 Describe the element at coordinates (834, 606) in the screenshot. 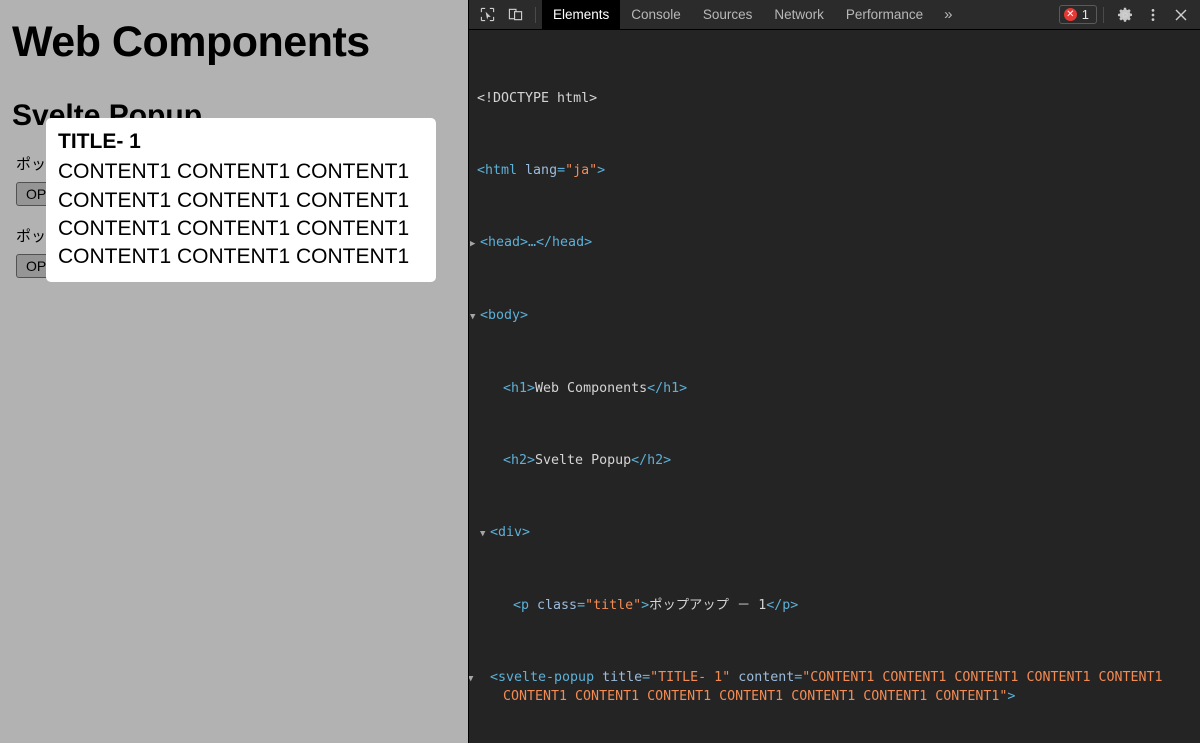

I see `dom-p-title-1: <p class="title">ポップアップ － 1</p>` at that location.